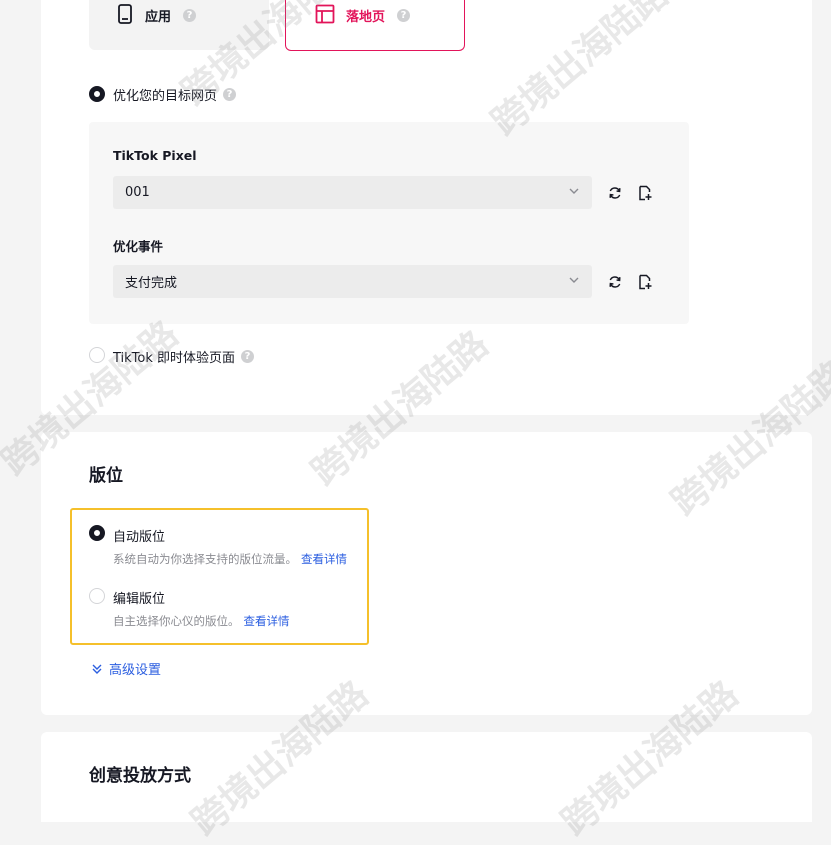 The height and width of the screenshot is (845, 831). What do you see at coordinates (137, 192) in the screenshot?
I see `pixel-select-value: 001` at bounding box center [137, 192].